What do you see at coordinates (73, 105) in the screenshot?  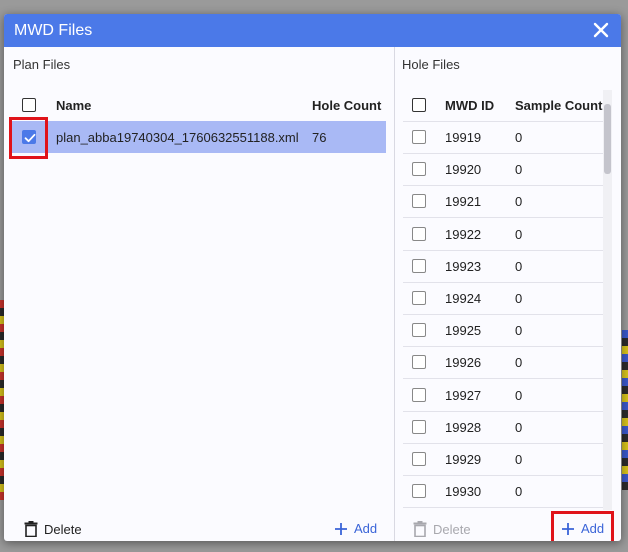 I see `column-name: Name` at bounding box center [73, 105].